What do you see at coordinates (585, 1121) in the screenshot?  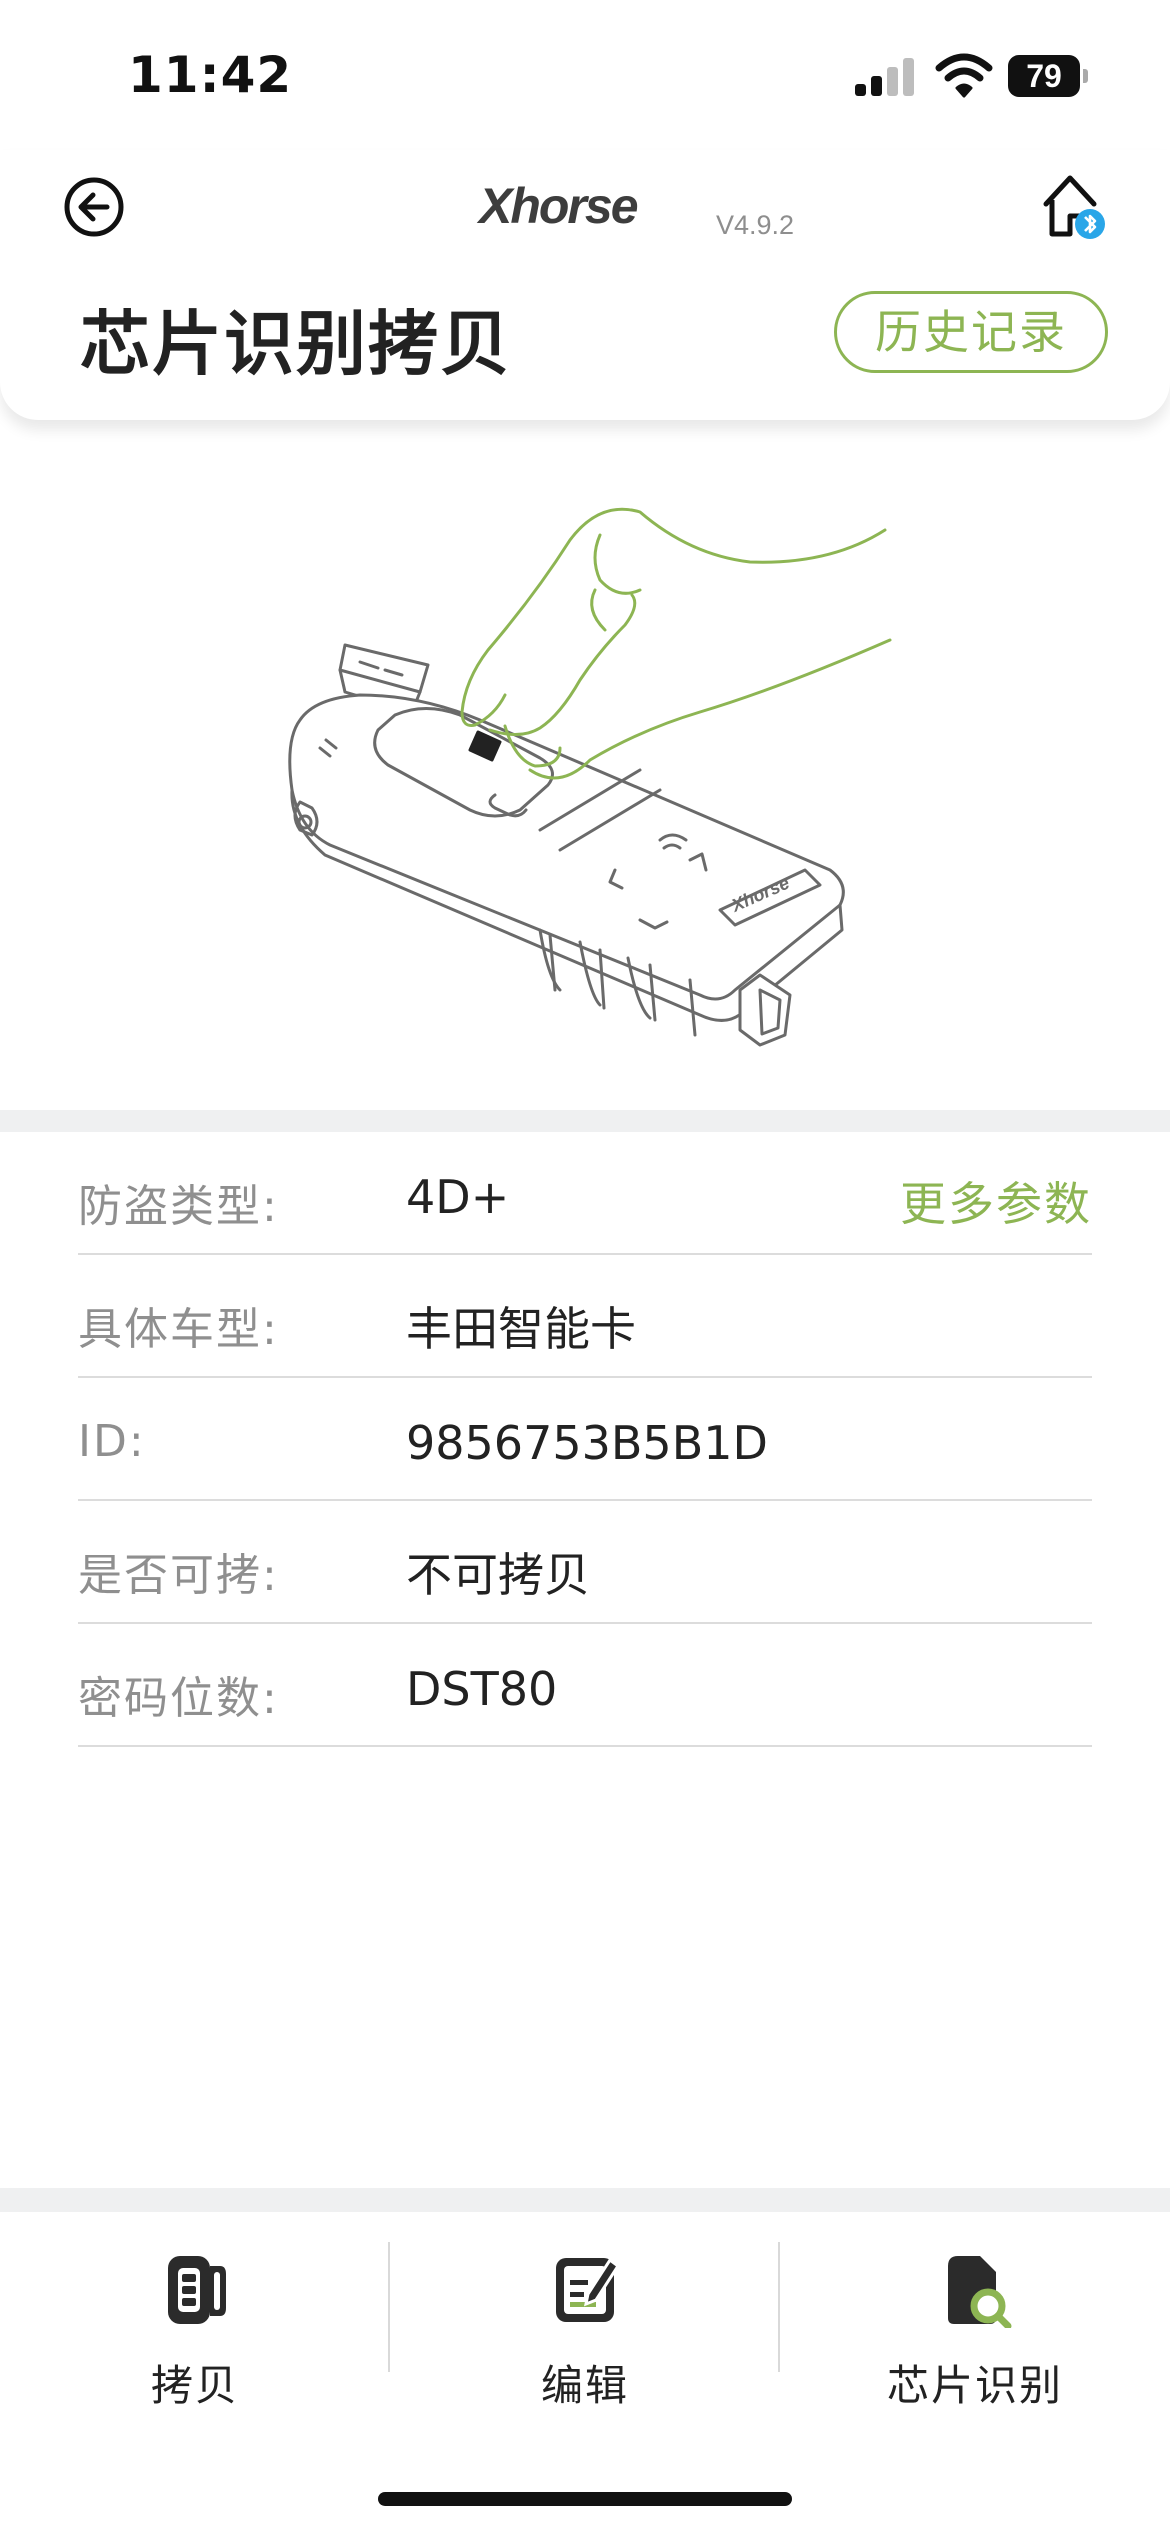 I see `section-separator` at bounding box center [585, 1121].